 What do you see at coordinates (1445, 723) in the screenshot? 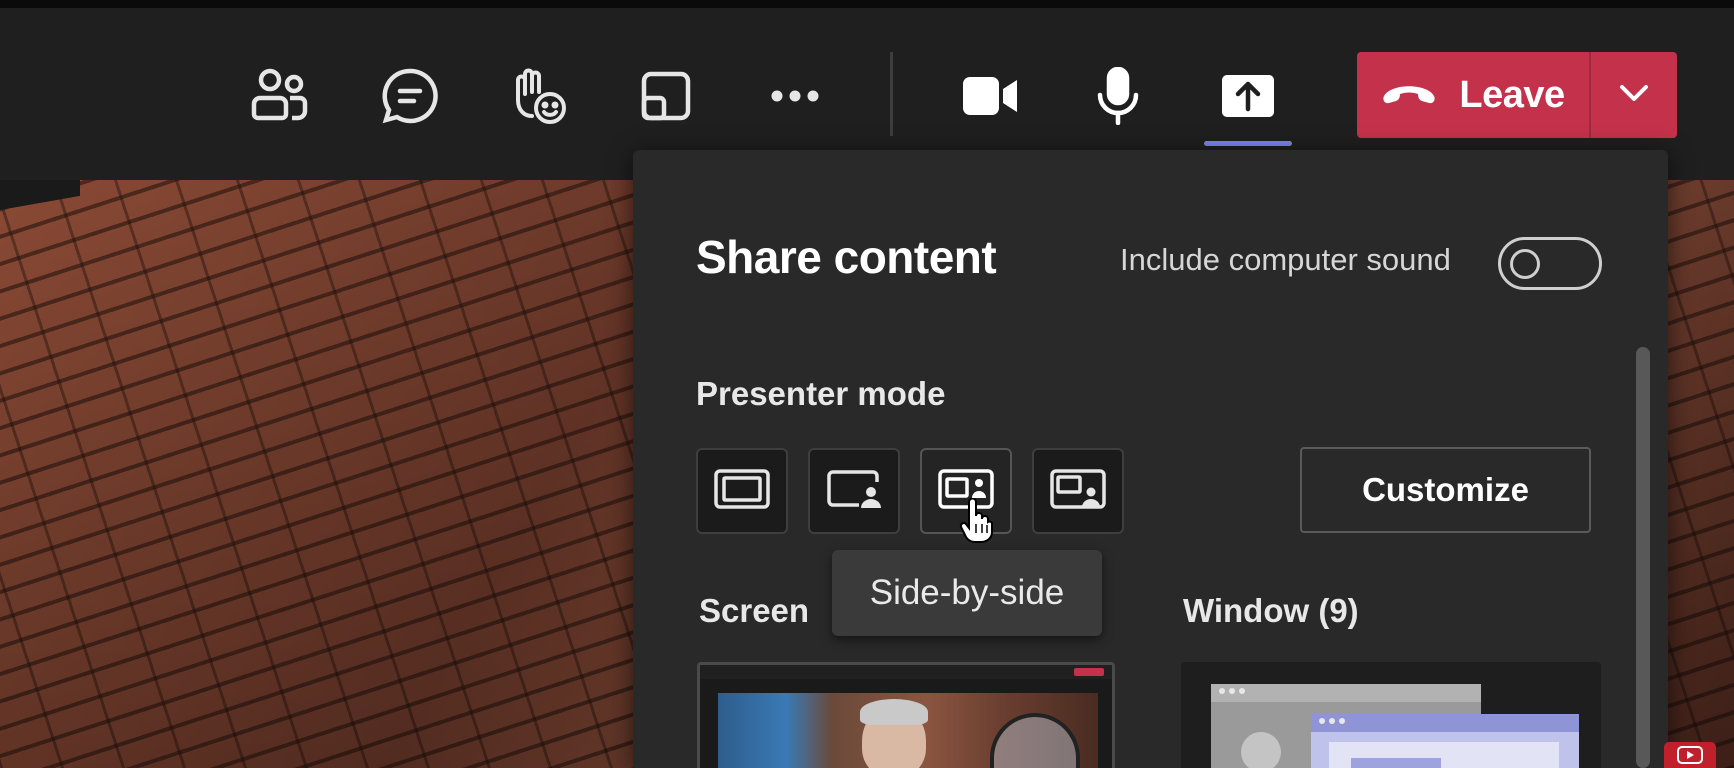
I see `window-illustration-front-bar` at bounding box center [1445, 723].